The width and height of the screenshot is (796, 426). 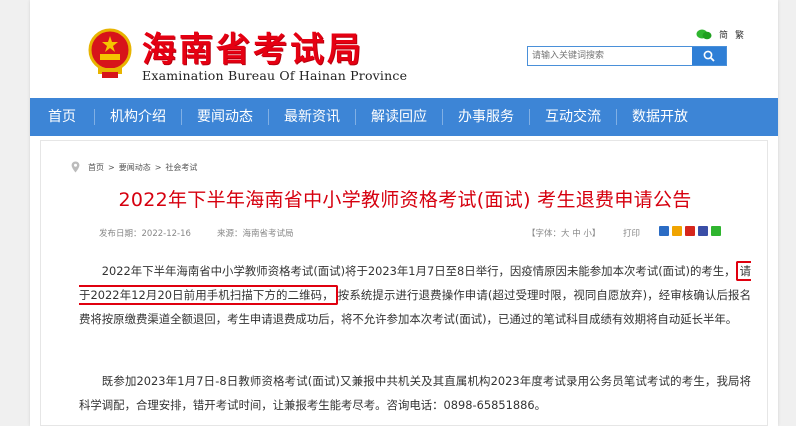 I want to click on main-nav: 首页 机构介绍 要闻动态 最新资讯 解读回应 办事服务 互动交流 数据开放, so click(x=404, y=117).